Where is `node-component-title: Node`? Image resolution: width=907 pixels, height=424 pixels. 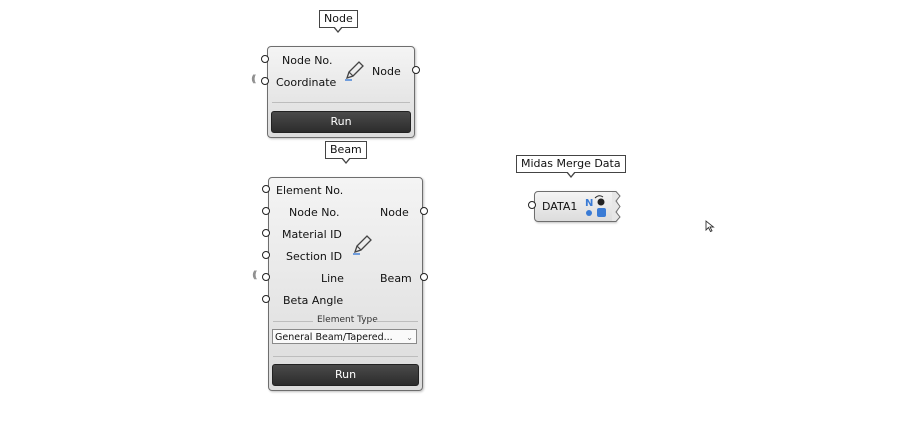 node-component-title: Node is located at coordinates (338, 18).